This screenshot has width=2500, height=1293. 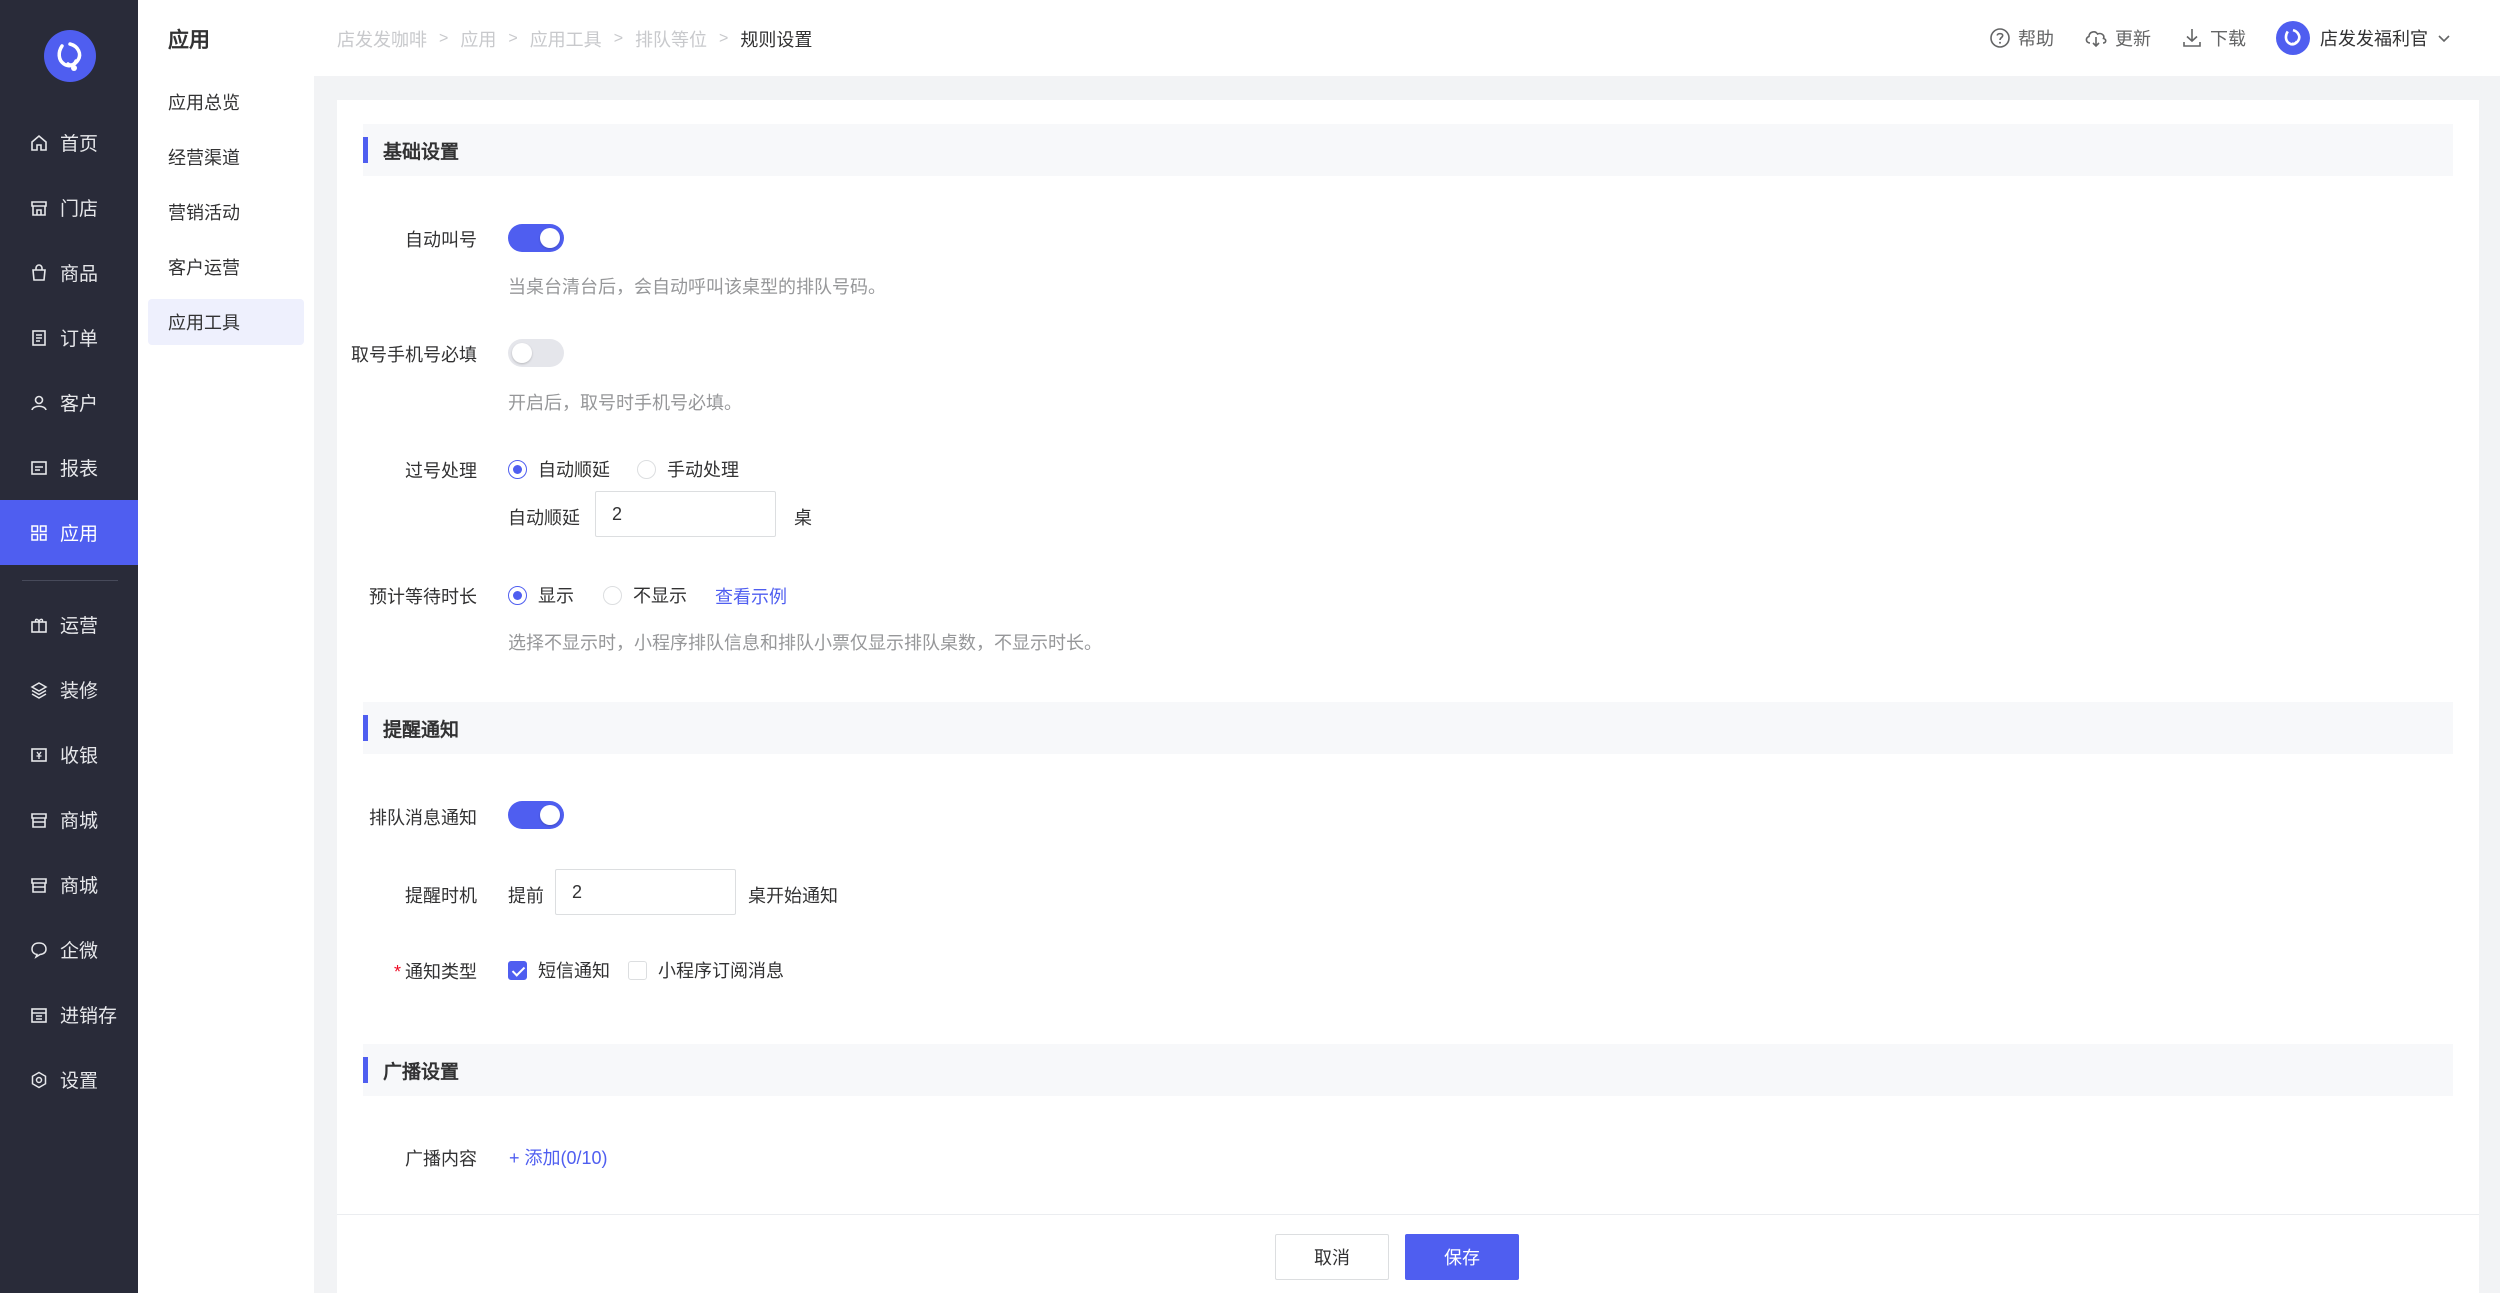 I want to click on radio-label: 不显示, so click(x=660, y=596).